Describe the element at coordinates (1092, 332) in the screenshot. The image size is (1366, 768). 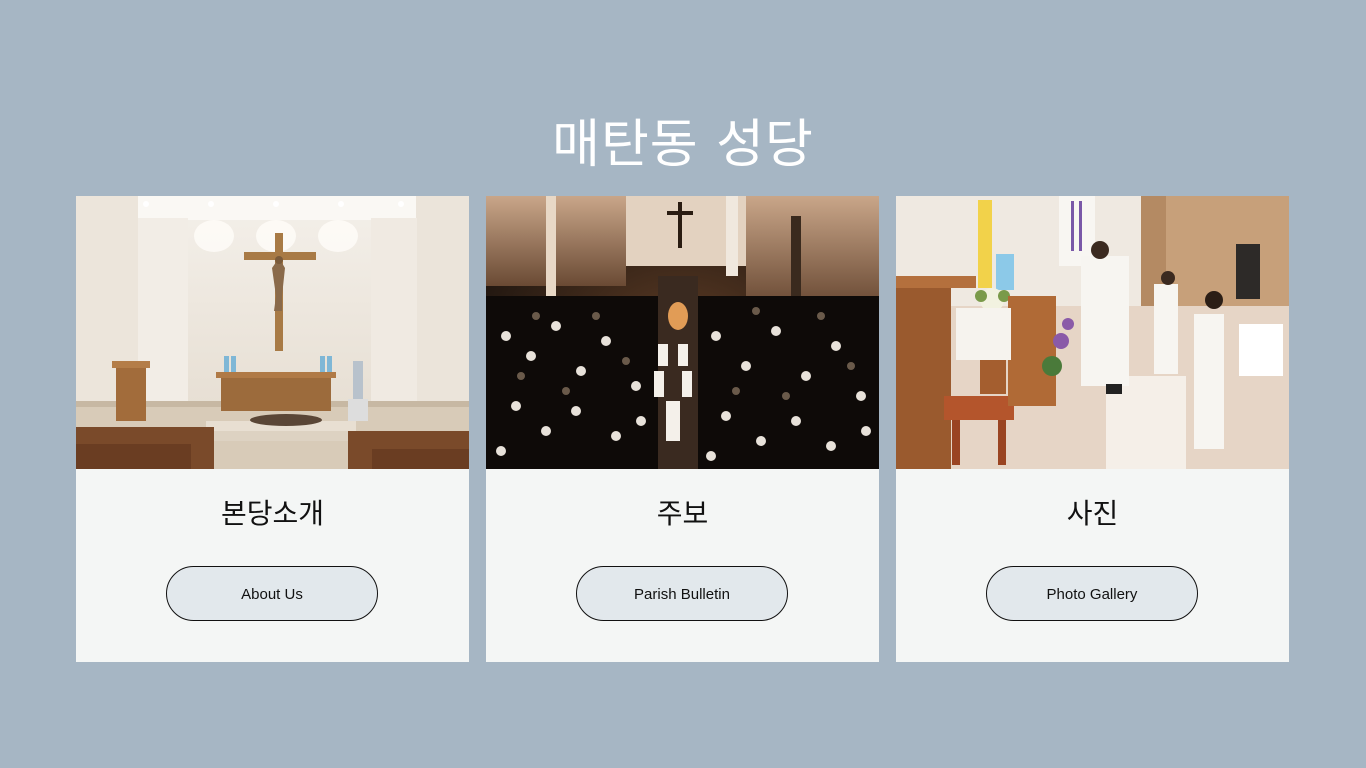
I see `paschal-candle-photo` at that location.